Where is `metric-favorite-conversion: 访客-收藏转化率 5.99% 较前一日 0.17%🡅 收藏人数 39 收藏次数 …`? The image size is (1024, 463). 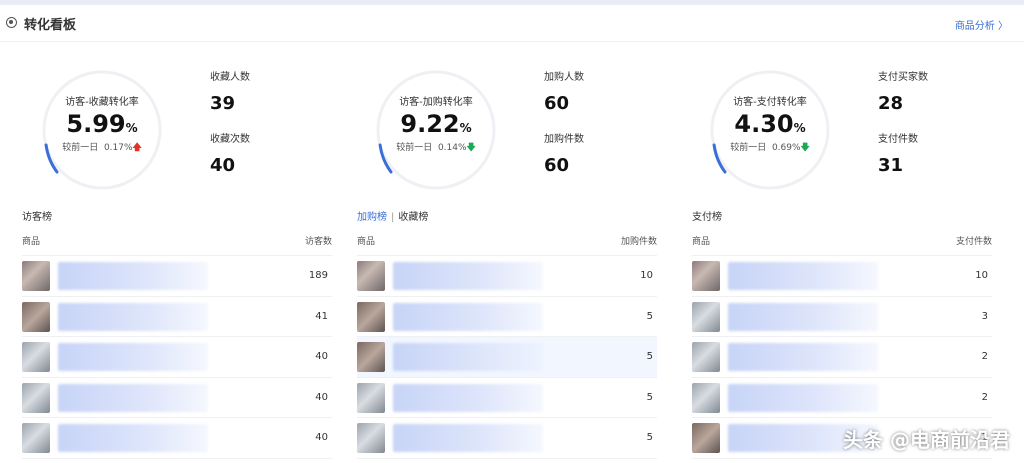 metric-favorite-conversion: 访客-收藏转化率 5.99% 较前一日 0.17%🡅 收藏人数 39 收藏次数 … is located at coordinates (184, 125).